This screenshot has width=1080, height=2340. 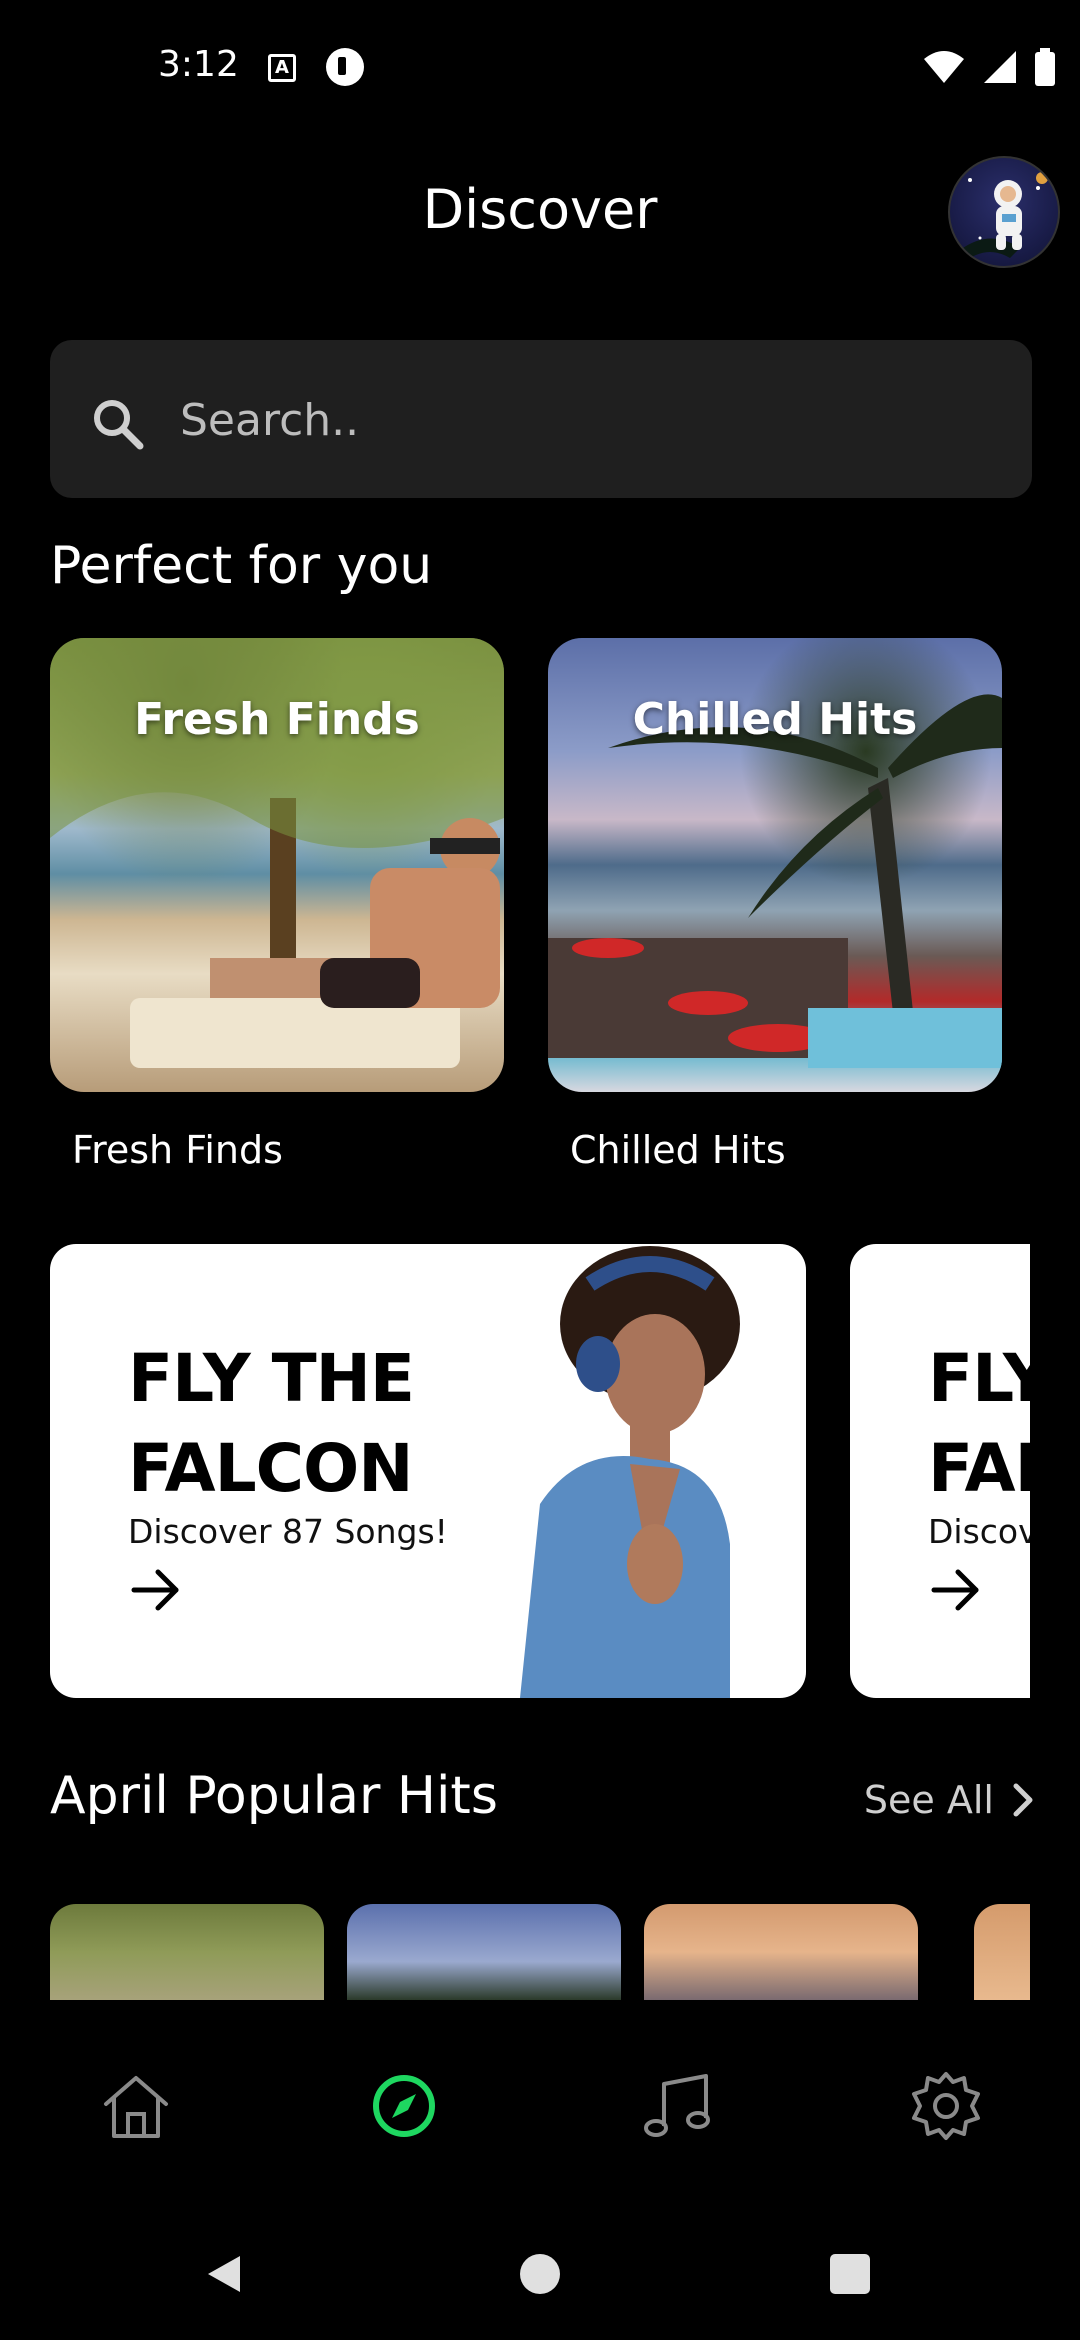 What do you see at coordinates (540, 2274) in the screenshot?
I see `home-circle-icon` at bounding box center [540, 2274].